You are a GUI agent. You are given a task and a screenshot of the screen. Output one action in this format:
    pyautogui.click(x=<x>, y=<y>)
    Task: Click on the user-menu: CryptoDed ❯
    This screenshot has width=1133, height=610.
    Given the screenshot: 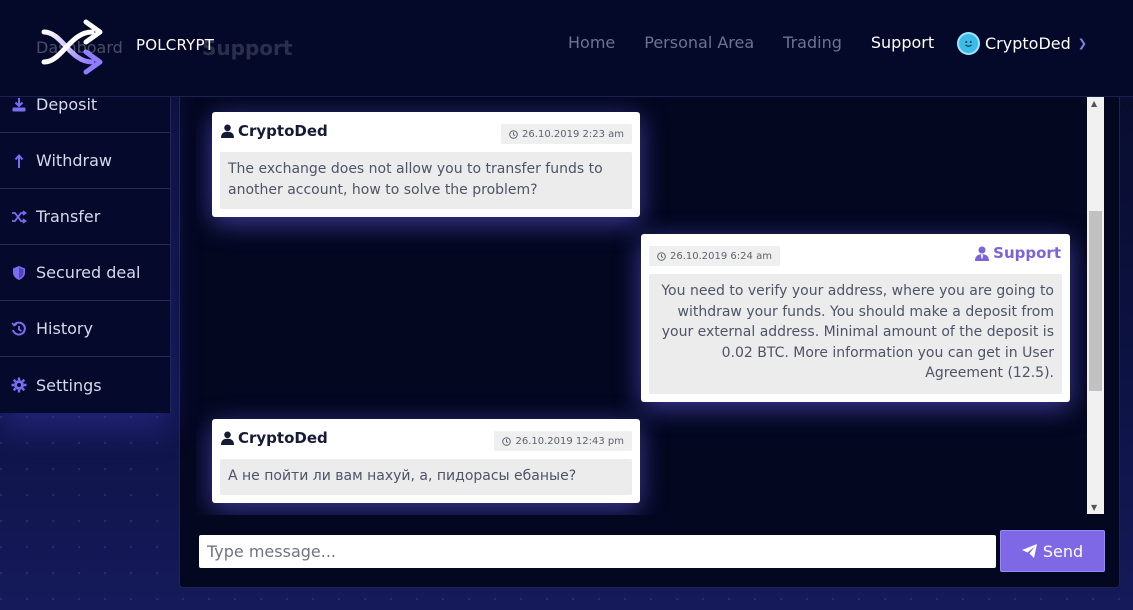 What is the action you would take?
    pyautogui.click(x=1022, y=43)
    